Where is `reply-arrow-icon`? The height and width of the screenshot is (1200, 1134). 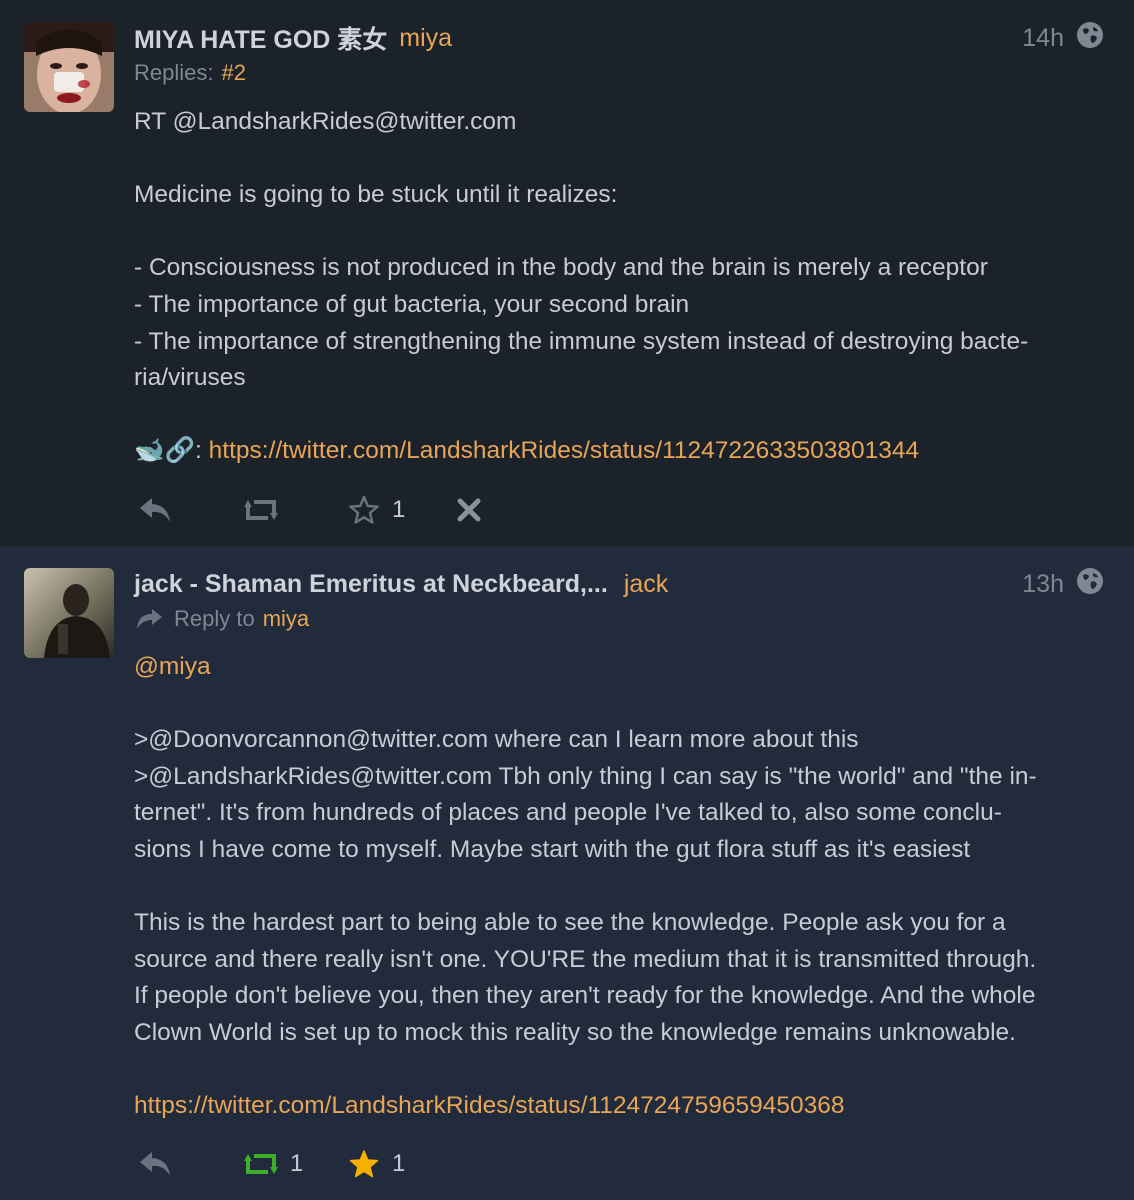 reply-arrow-icon is located at coordinates (149, 619).